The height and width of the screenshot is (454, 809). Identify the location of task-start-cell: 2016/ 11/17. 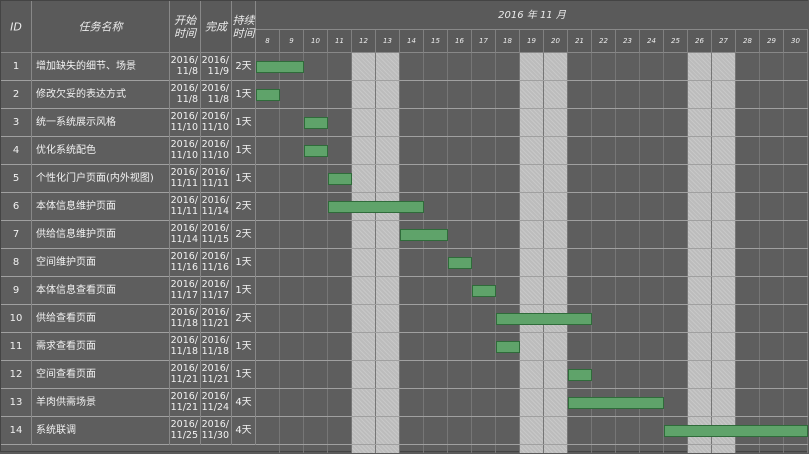
(185, 291).